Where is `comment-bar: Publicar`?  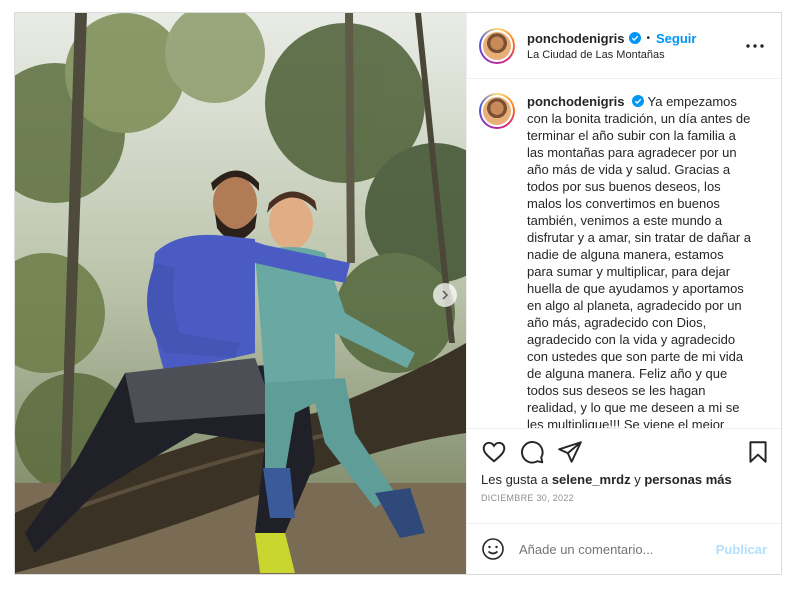 comment-bar: Publicar is located at coordinates (624, 548).